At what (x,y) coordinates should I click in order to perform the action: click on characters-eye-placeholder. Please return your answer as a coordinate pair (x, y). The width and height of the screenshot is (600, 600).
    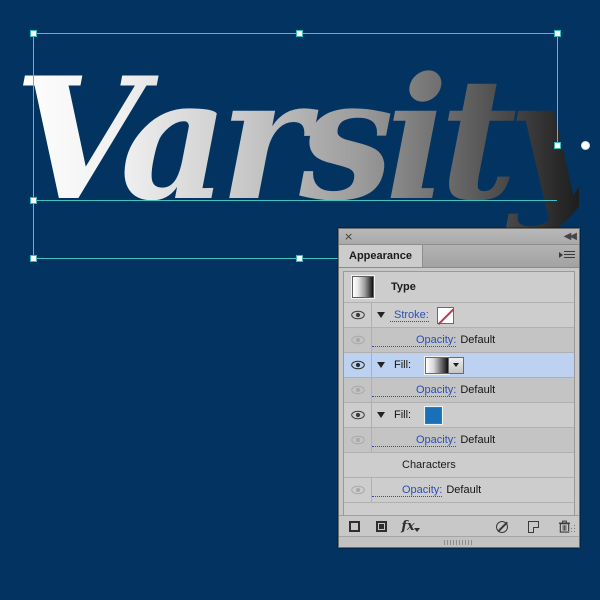
    Looking at the image, I should click on (358, 465).